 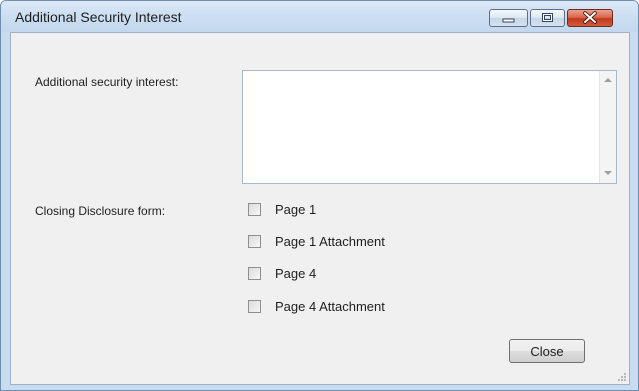 I want to click on maximize-button, so click(x=547, y=18).